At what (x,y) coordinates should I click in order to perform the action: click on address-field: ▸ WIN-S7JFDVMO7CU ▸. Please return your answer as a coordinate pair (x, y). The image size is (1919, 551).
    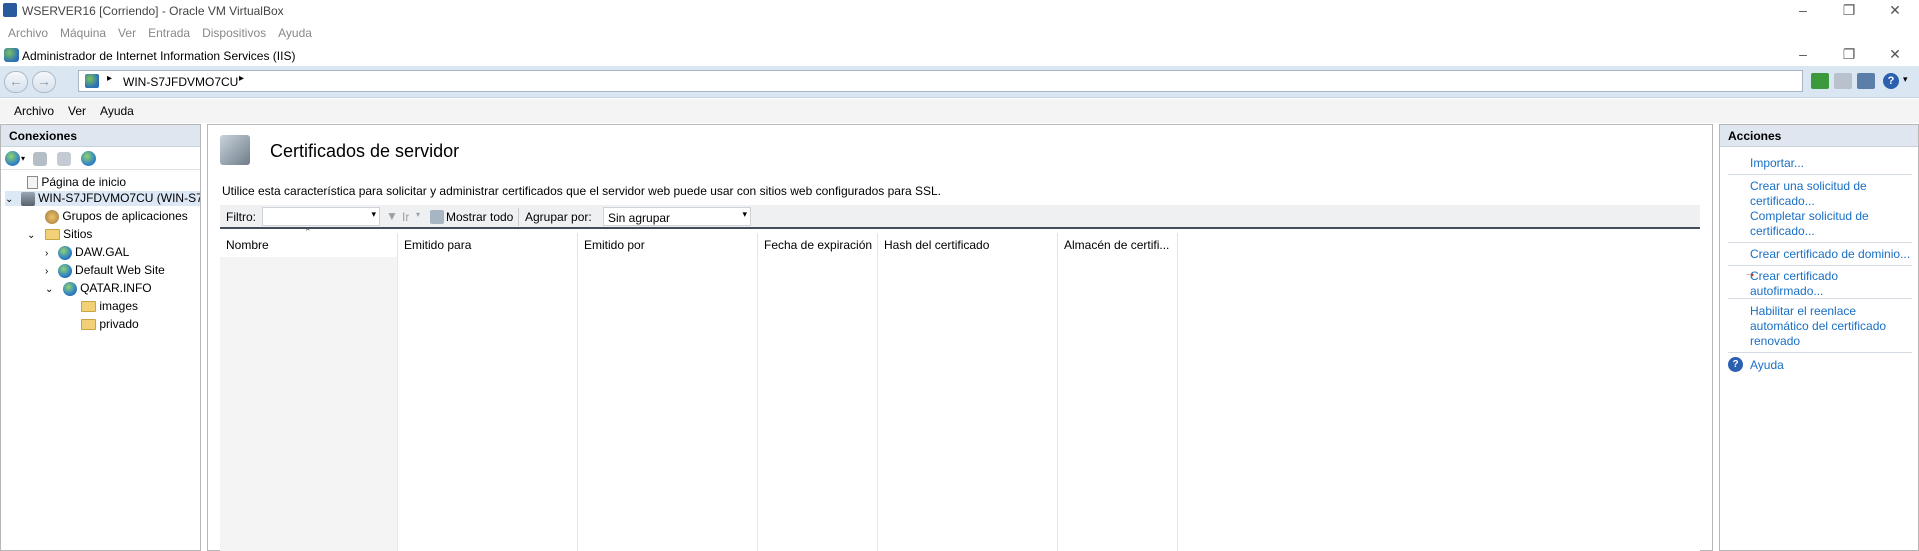
    Looking at the image, I should click on (940, 81).